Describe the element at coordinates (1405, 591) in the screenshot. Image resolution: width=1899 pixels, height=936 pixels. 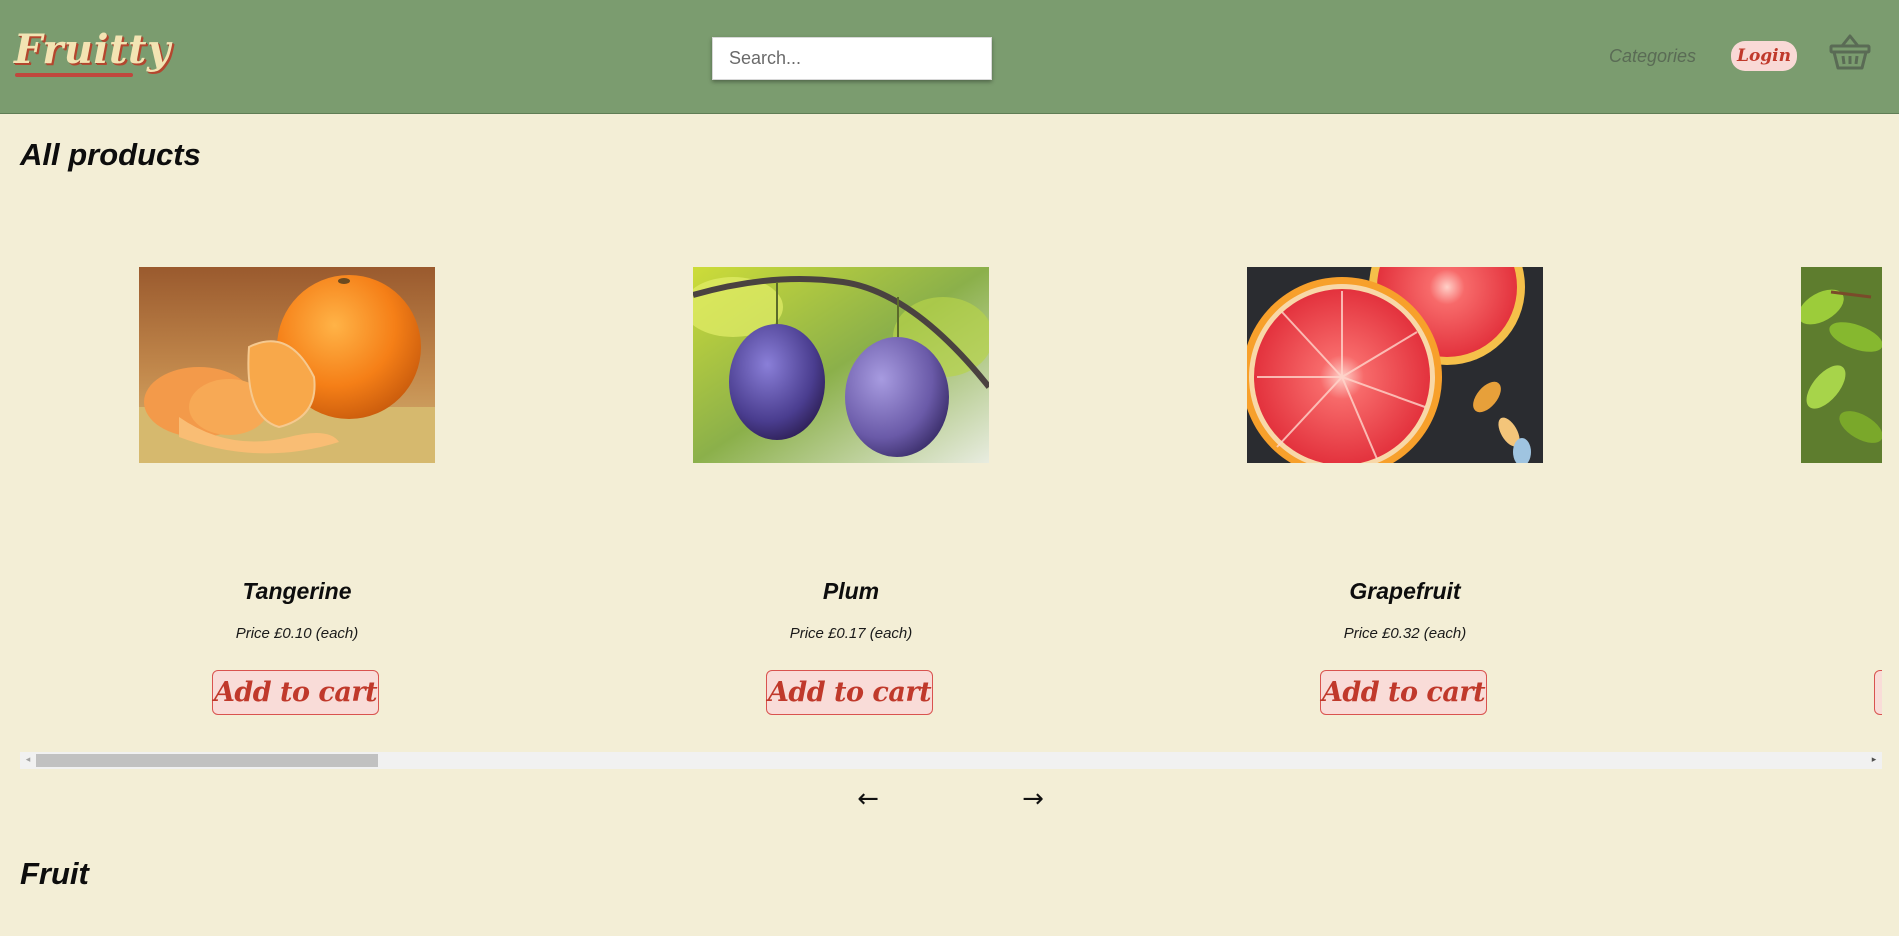
I see `product-name: Grapefruit` at that location.